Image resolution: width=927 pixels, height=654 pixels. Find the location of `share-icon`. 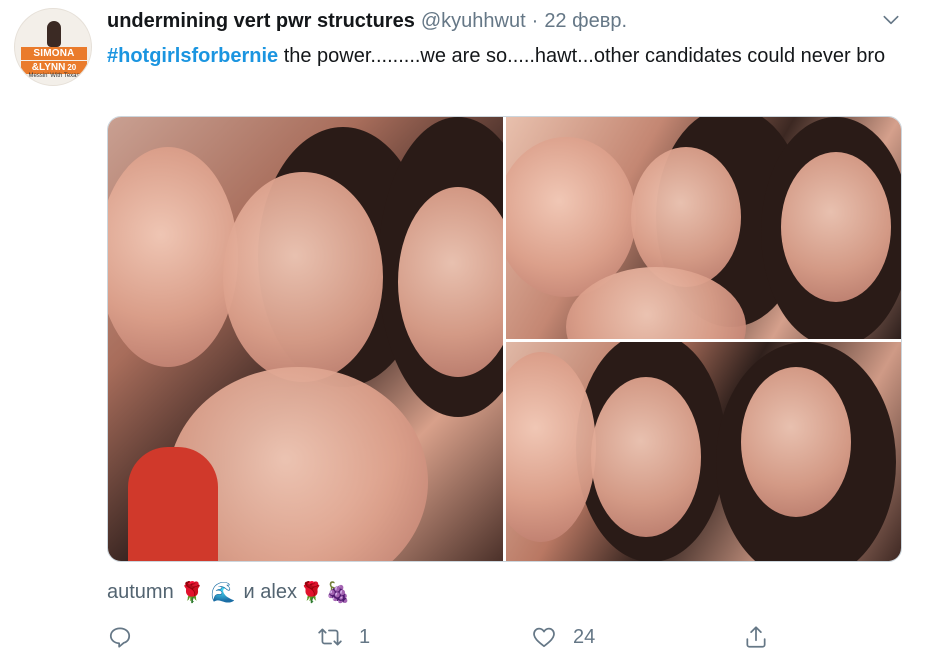

share-icon is located at coordinates (756, 637).